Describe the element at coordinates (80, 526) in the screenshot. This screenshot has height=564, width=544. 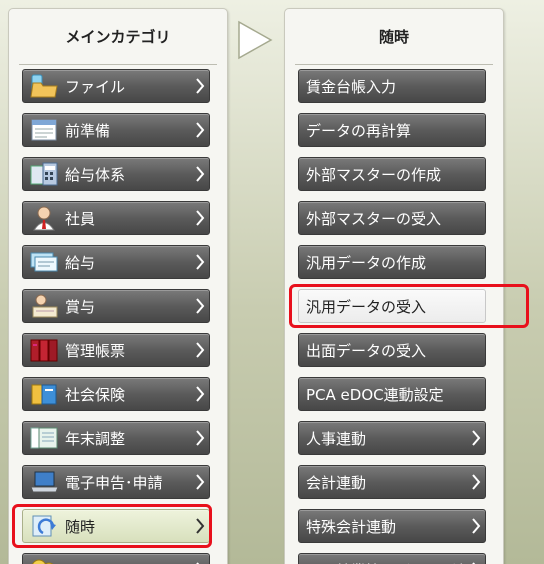
I see `menu-item-label: 随時` at that location.